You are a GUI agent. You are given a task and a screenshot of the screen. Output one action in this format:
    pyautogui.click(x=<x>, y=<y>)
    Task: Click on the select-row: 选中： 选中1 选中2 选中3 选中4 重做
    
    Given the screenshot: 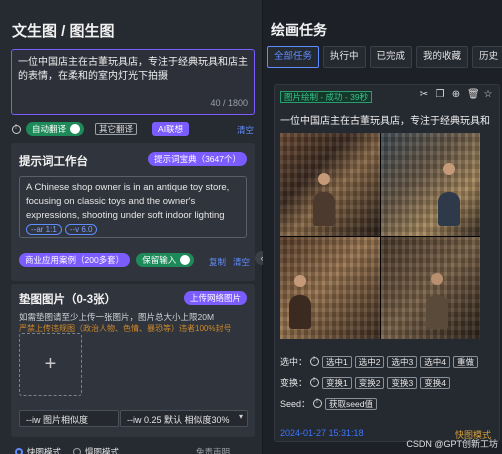 What is the action you would take?
    pyautogui.click(x=379, y=361)
    